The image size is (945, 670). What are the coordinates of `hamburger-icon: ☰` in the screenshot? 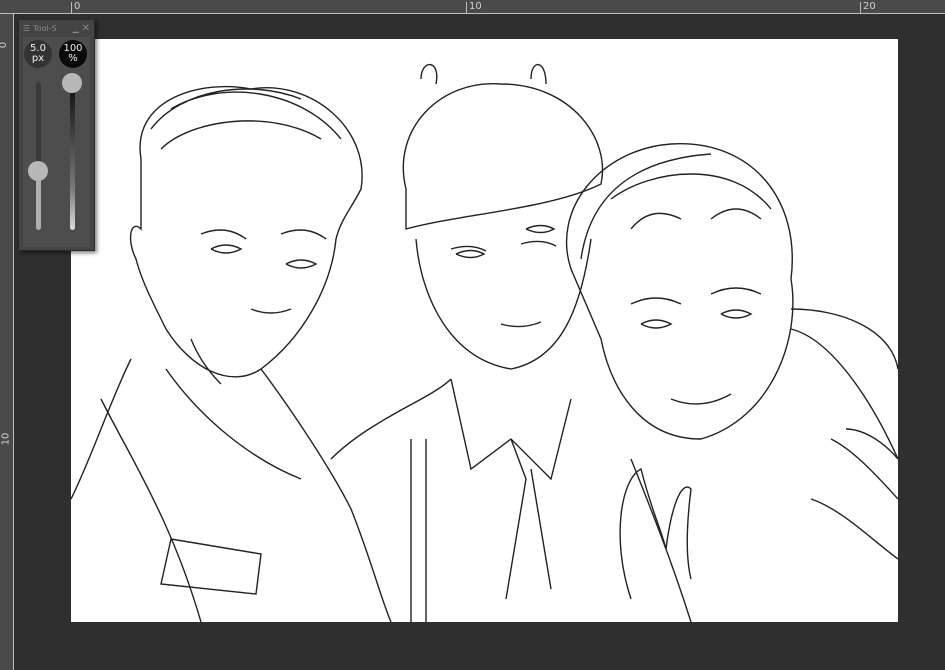 It's located at (26, 28).